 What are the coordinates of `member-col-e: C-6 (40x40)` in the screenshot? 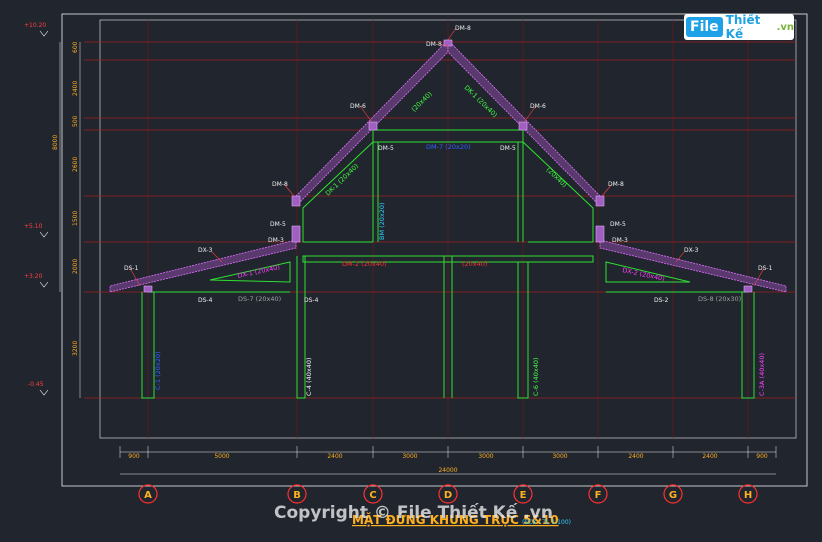 It's located at (536, 376).